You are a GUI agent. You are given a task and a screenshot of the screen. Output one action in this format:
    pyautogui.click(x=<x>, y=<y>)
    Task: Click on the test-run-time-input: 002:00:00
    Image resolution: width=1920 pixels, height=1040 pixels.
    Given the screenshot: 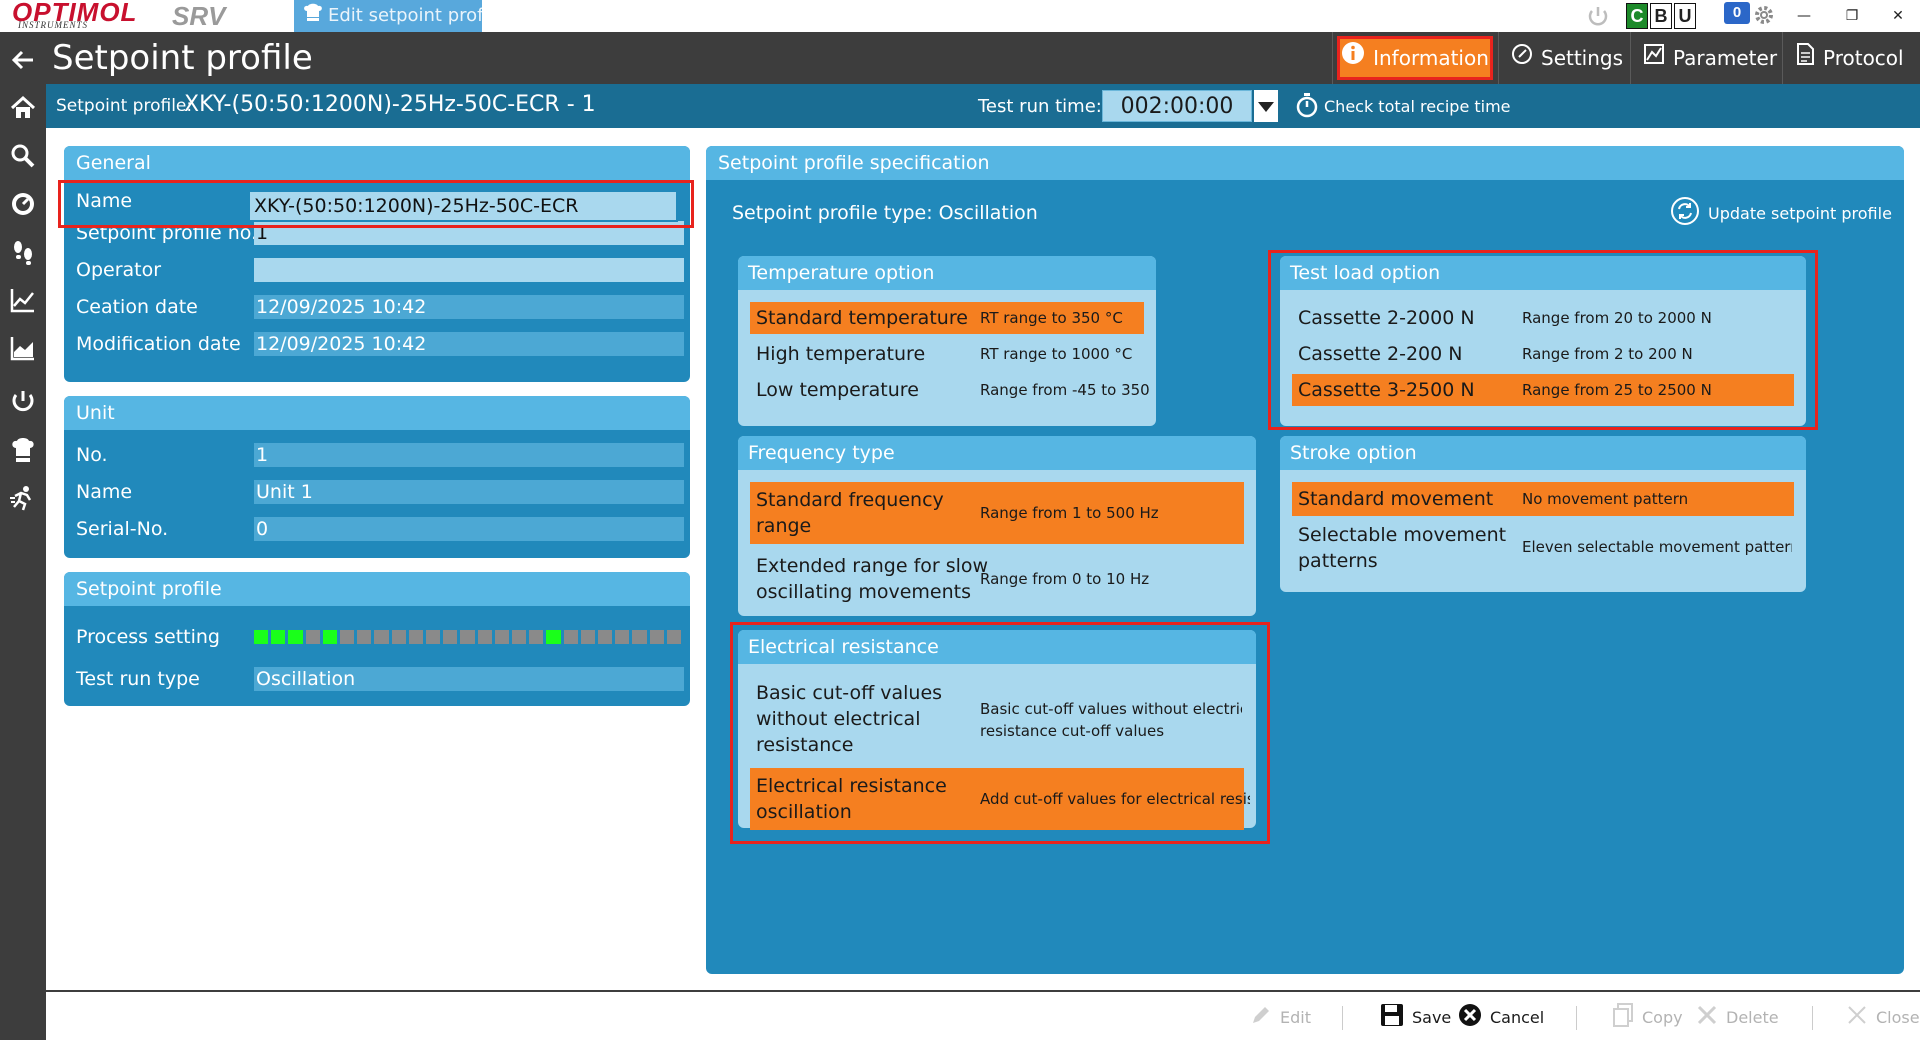 What is the action you would take?
    pyautogui.click(x=1177, y=106)
    